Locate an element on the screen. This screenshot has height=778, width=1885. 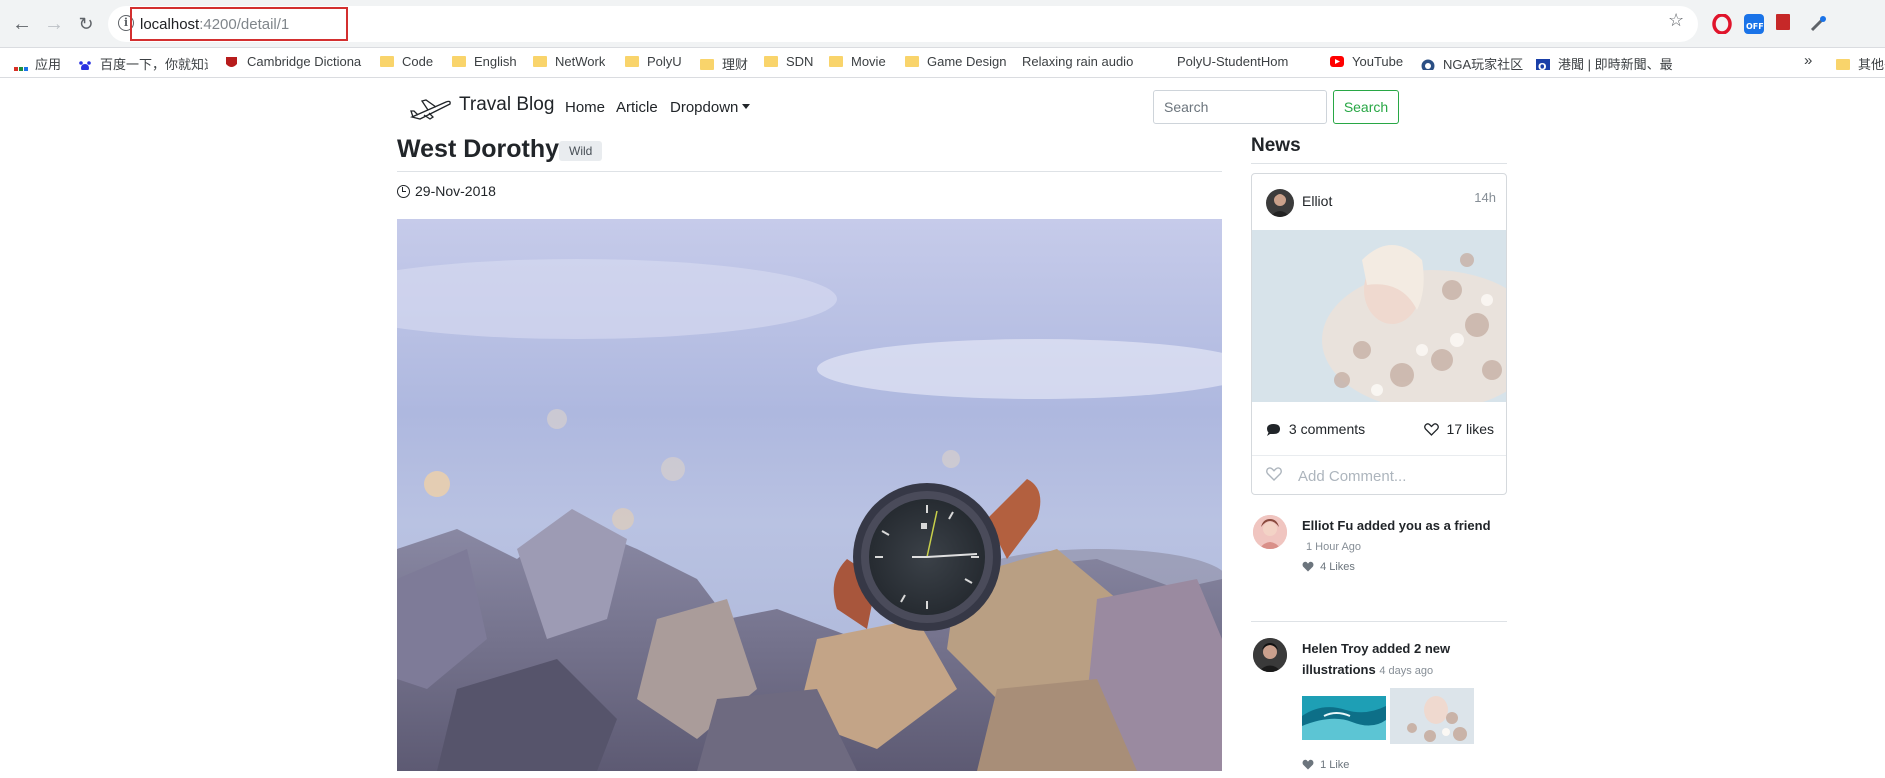
bookmark-youtube: YouTube is located at coordinates (1366, 63).